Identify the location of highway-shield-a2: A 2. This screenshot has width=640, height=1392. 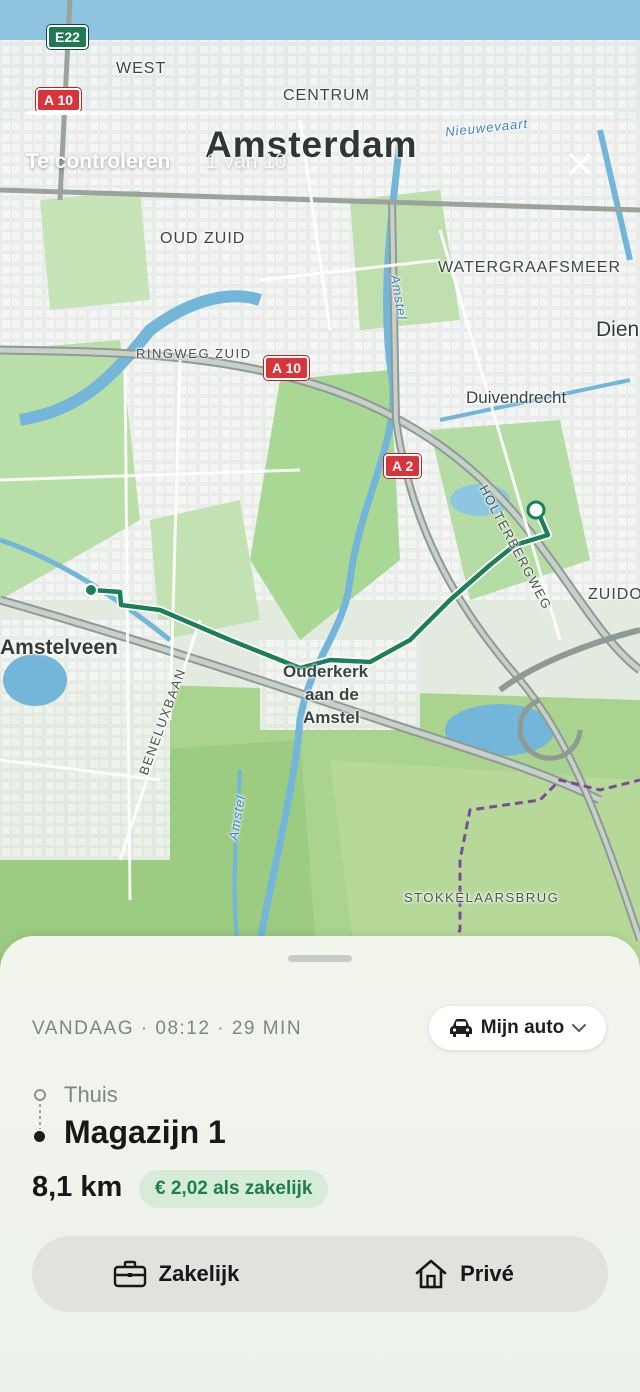
(403, 466).